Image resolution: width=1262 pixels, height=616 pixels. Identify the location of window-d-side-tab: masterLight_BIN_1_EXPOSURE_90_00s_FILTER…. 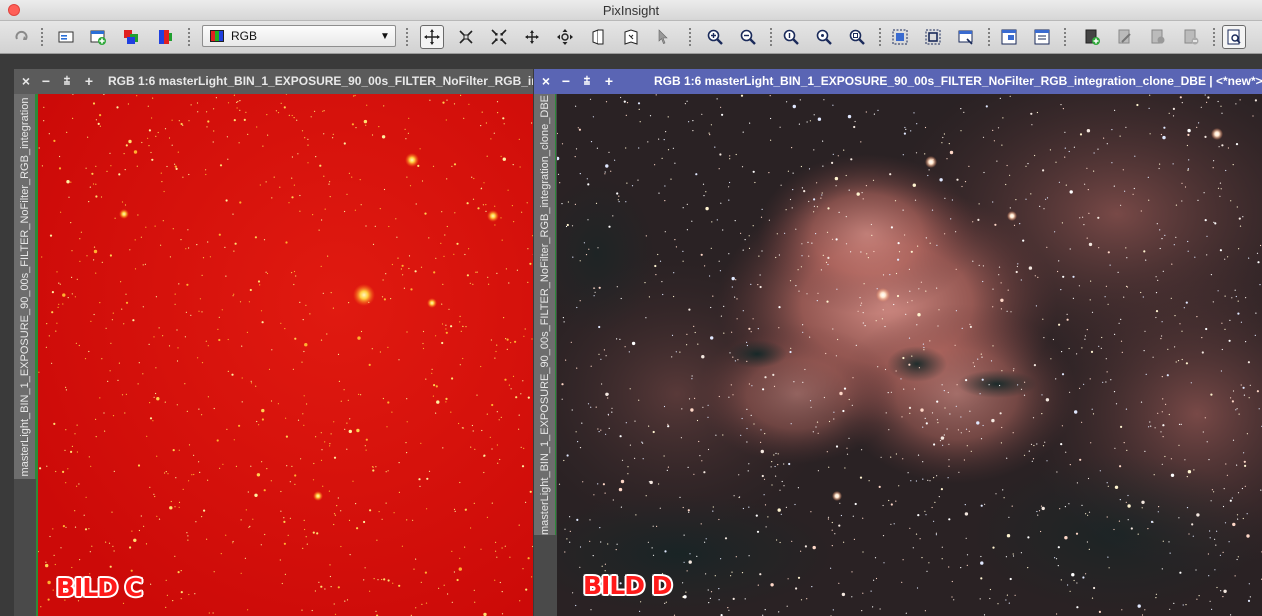
(545, 355).